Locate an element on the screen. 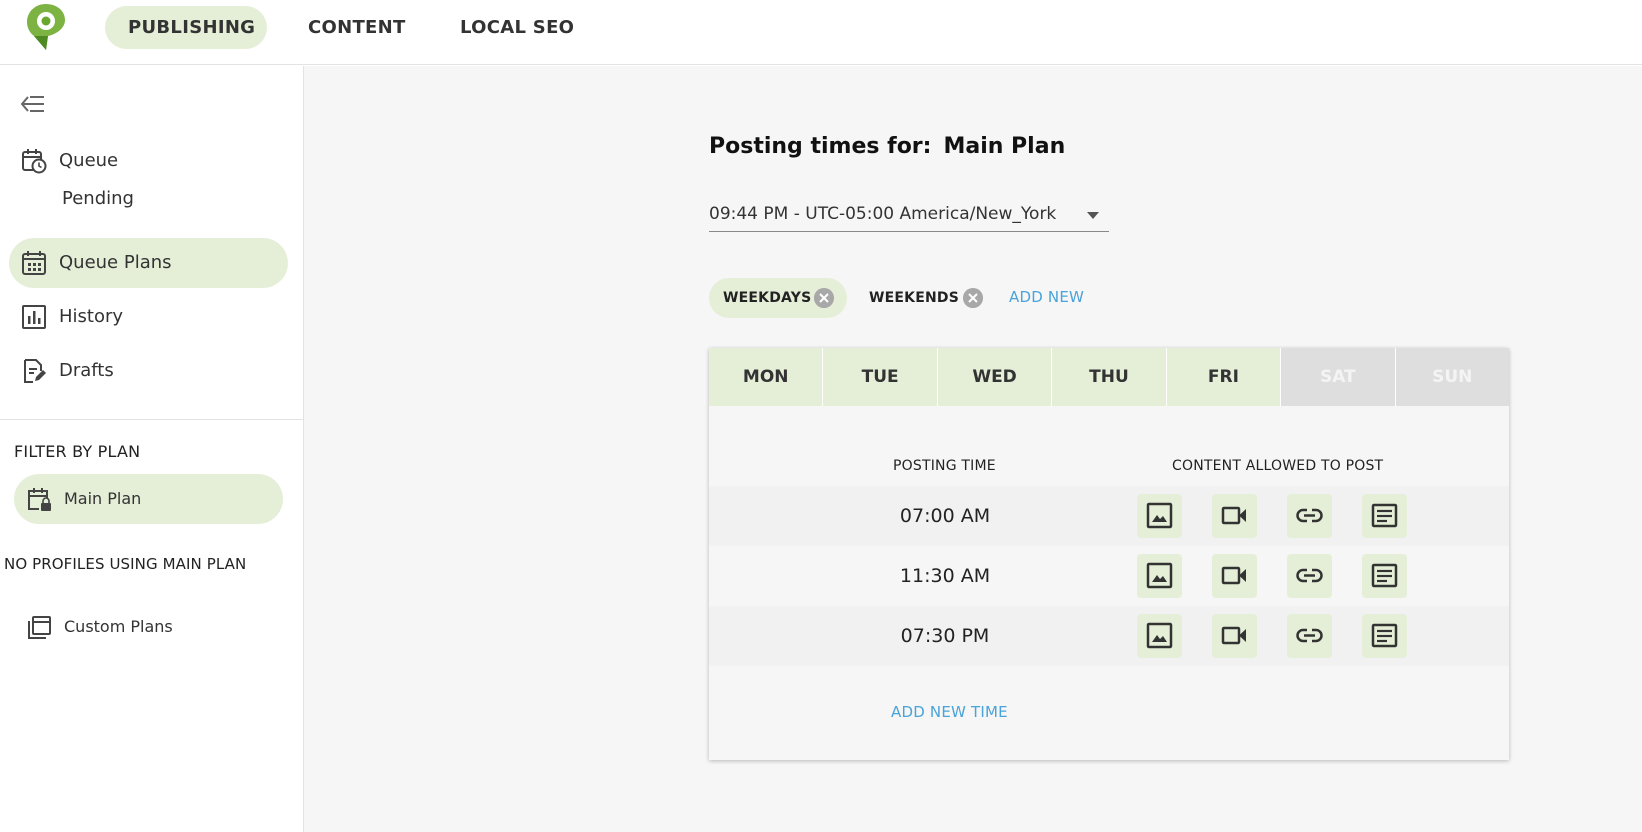 The width and height of the screenshot is (1642, 832). sidebar-item-history: History is located at coordinates (148, 317).